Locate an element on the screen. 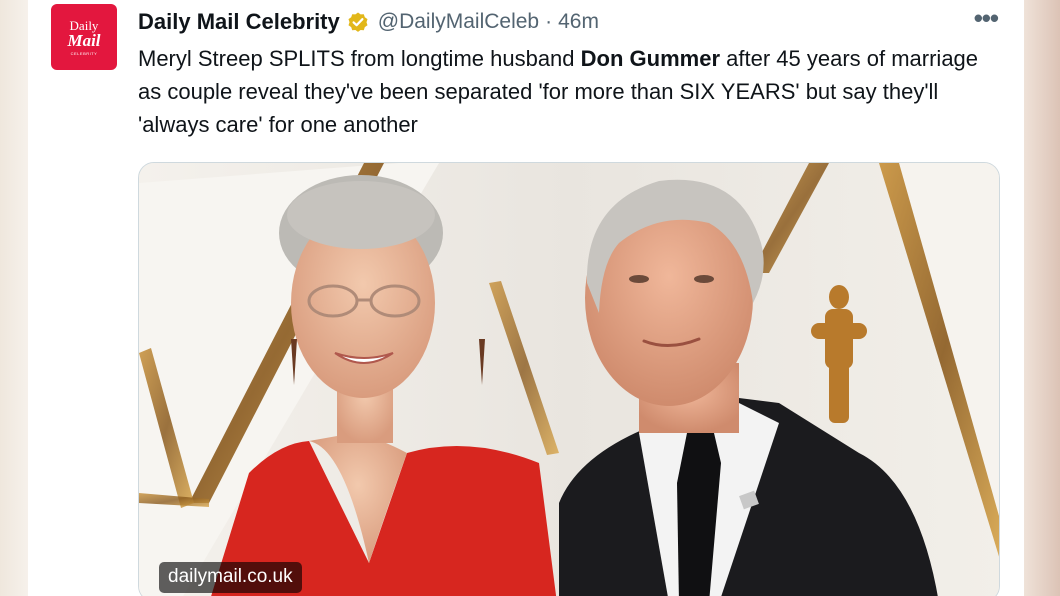  tweet-text-bold: Don Gummer is located at coordinates (650, 58).